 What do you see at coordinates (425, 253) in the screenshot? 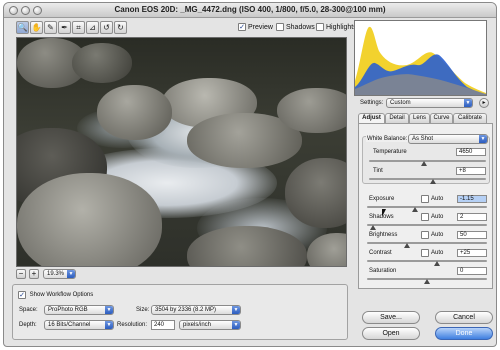
I see `contrast-auto-checkbox` at bounding box center [425, 253].